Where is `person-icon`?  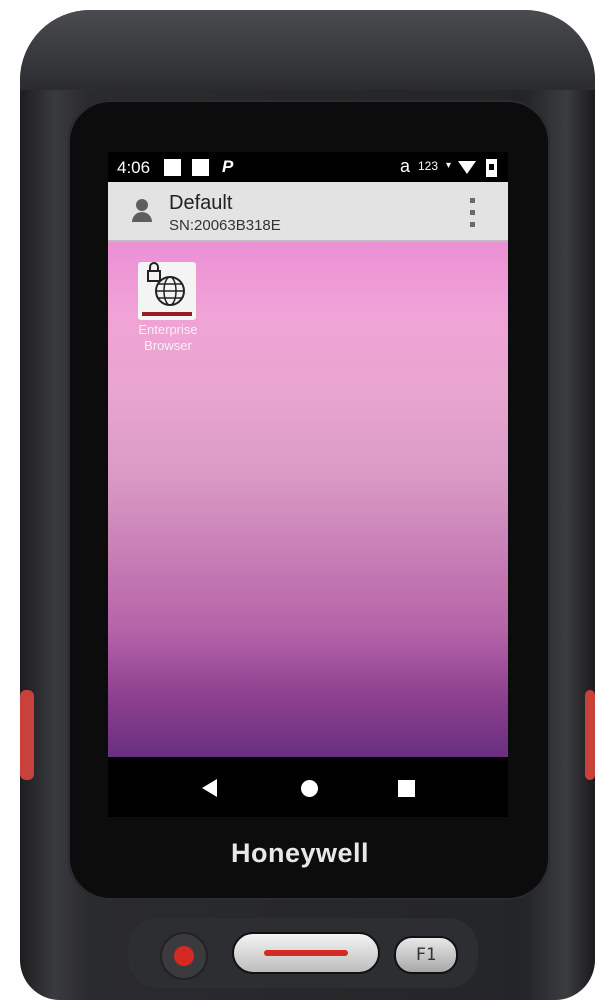 person-icon is located at coordinates (142, 212).